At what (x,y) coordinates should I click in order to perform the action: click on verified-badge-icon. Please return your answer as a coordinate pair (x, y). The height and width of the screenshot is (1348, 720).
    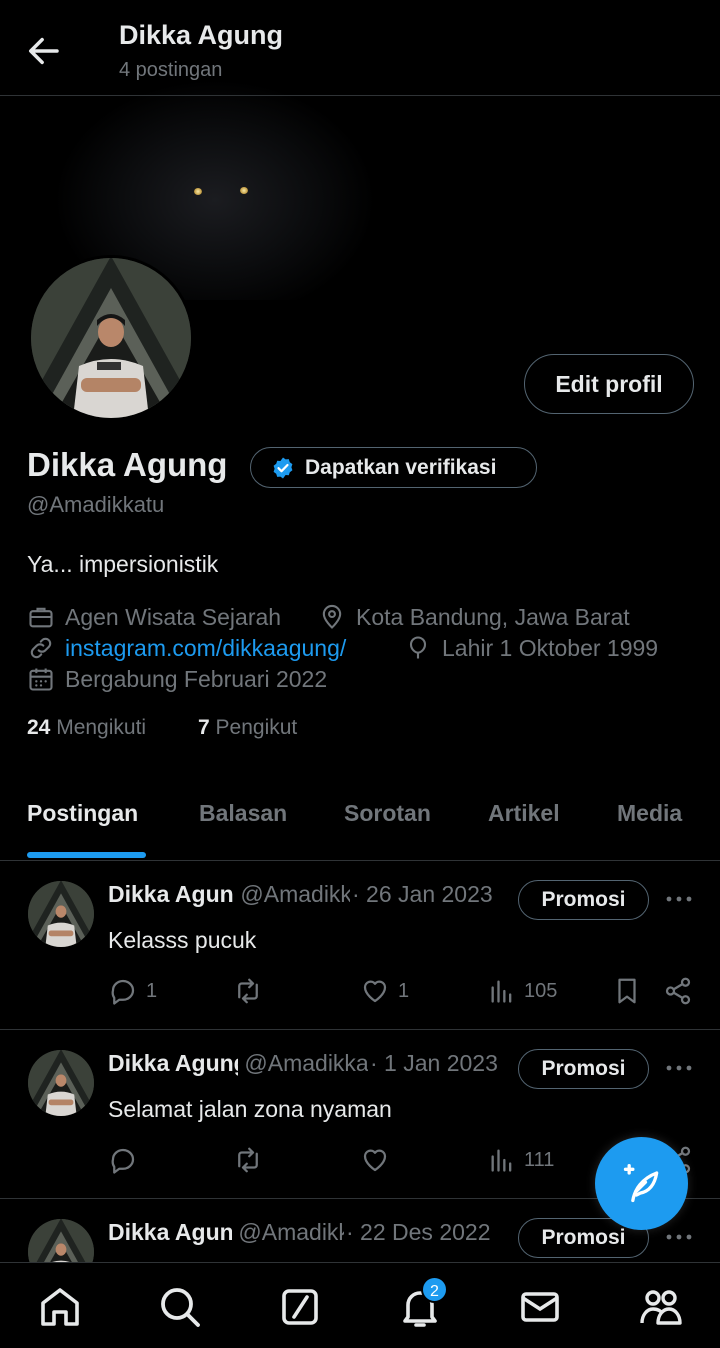
    Looking at the image, I should click on (283, 467).